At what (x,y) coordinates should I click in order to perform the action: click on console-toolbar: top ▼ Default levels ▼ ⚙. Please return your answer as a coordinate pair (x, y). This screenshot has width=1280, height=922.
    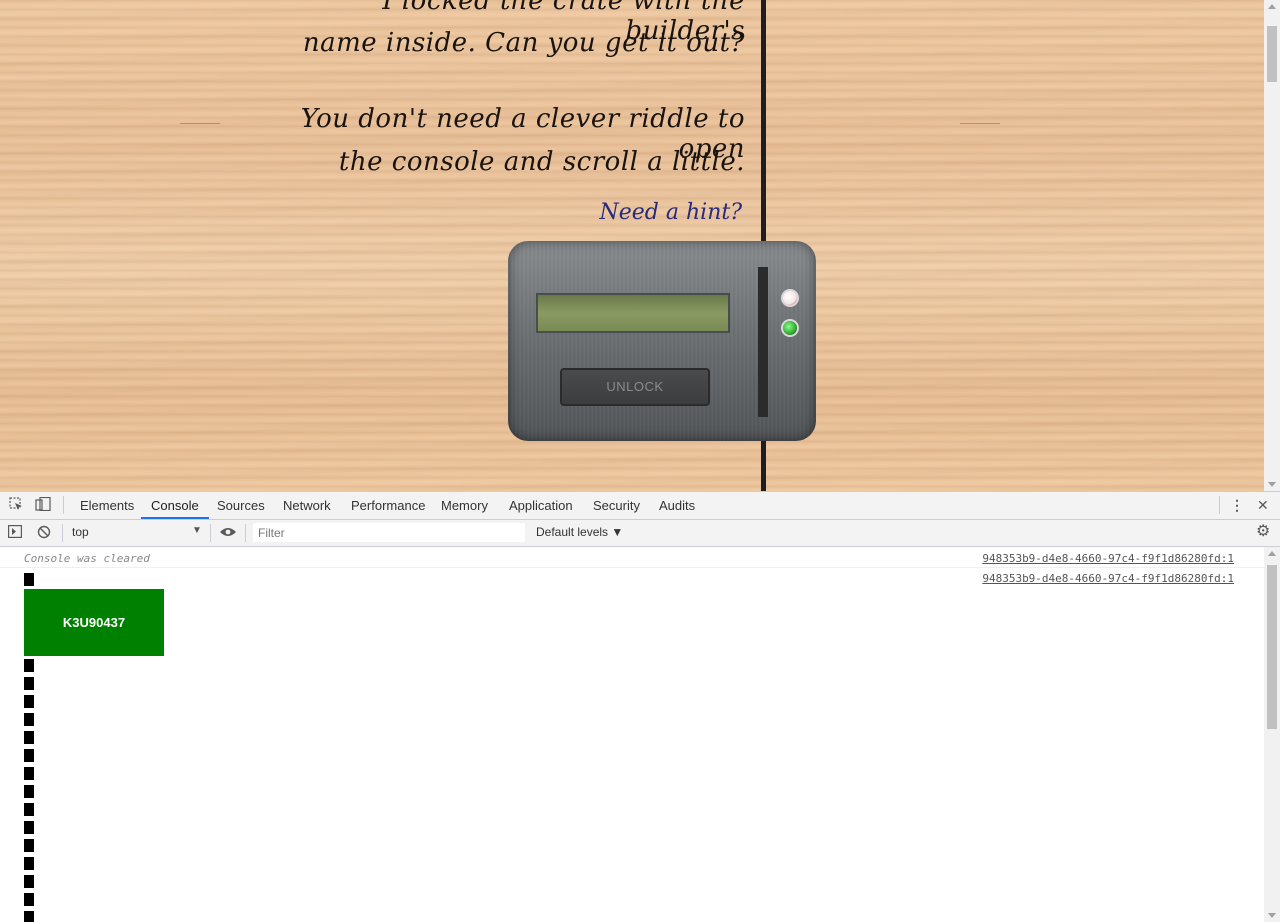
    Looking at the image, I should click on (640, 533).